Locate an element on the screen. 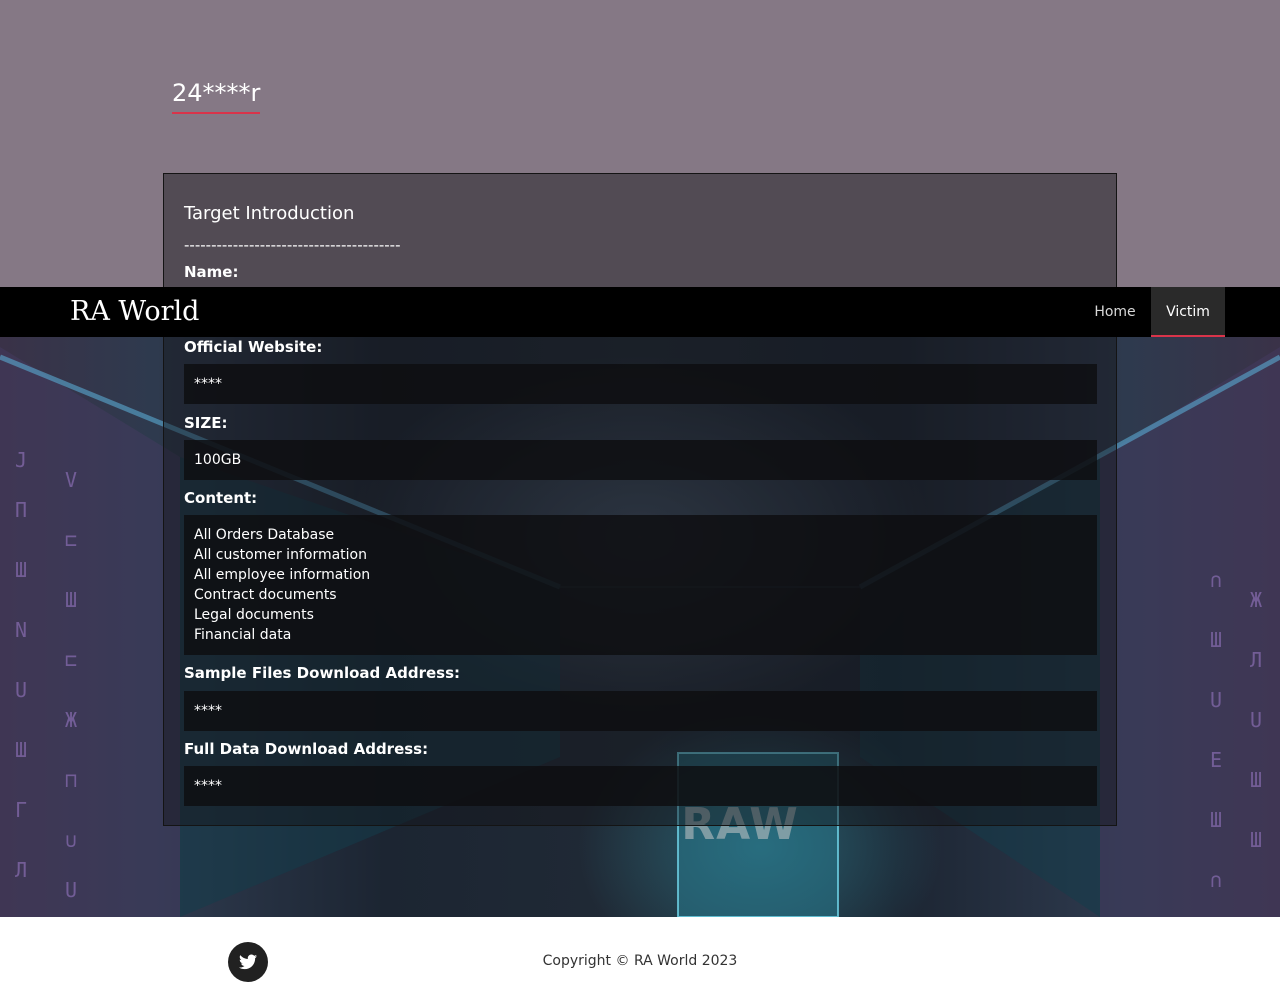  website-label: Official Website: is located at coordinates (253, 347).